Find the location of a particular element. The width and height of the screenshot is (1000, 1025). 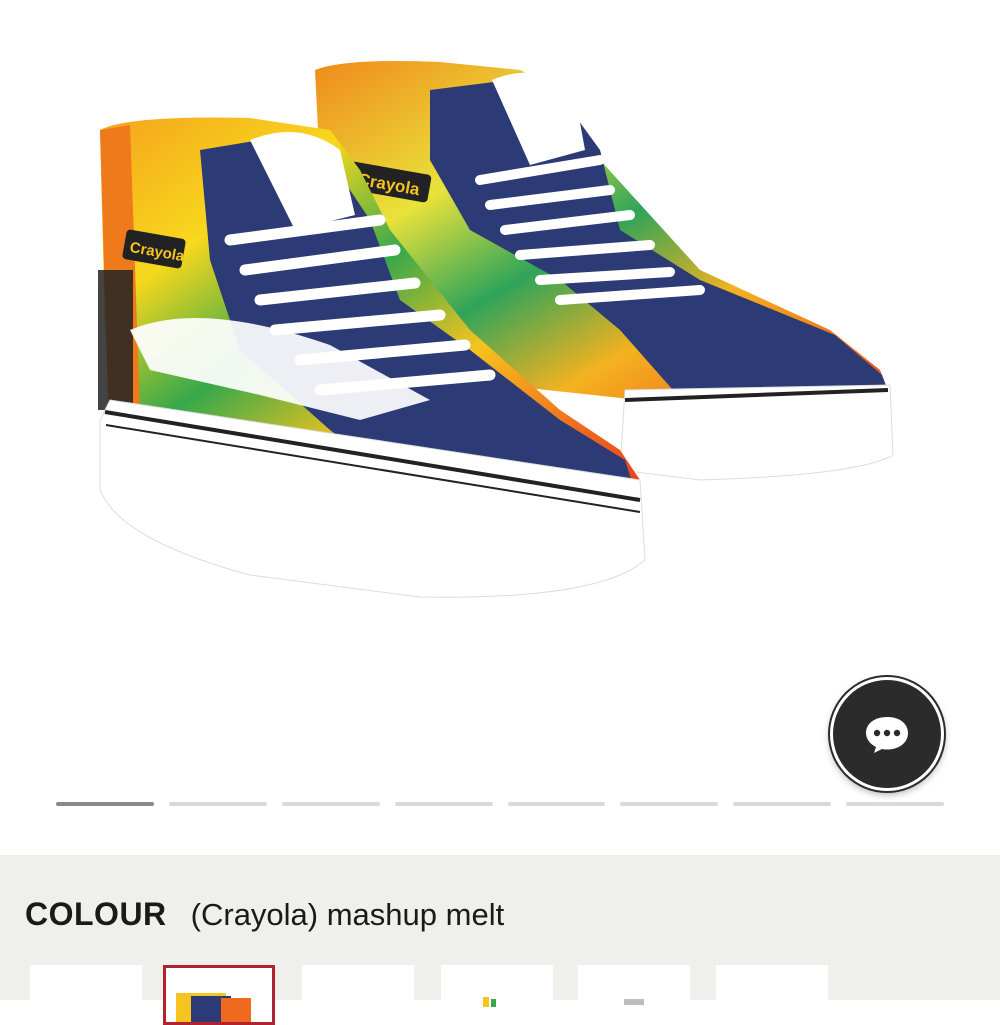

colour-label: COLOUR is located at coordinates (96, 914).